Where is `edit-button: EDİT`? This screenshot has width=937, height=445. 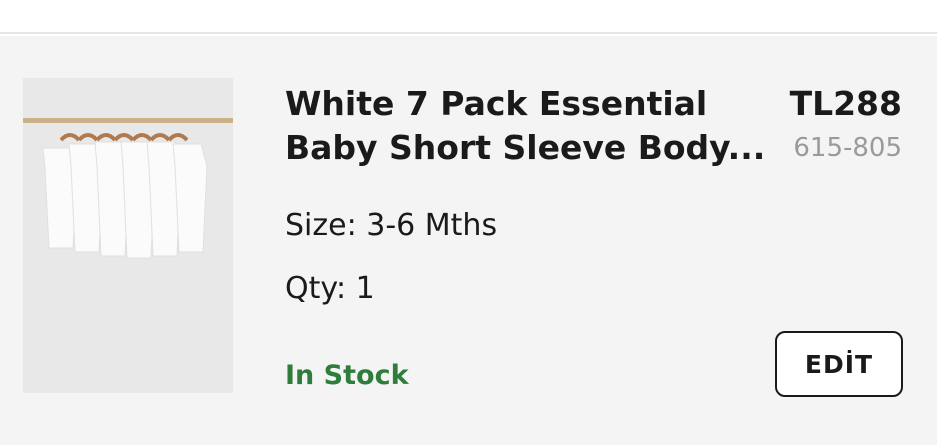 edit-button: EDİT is located at coordinates (839, 364).